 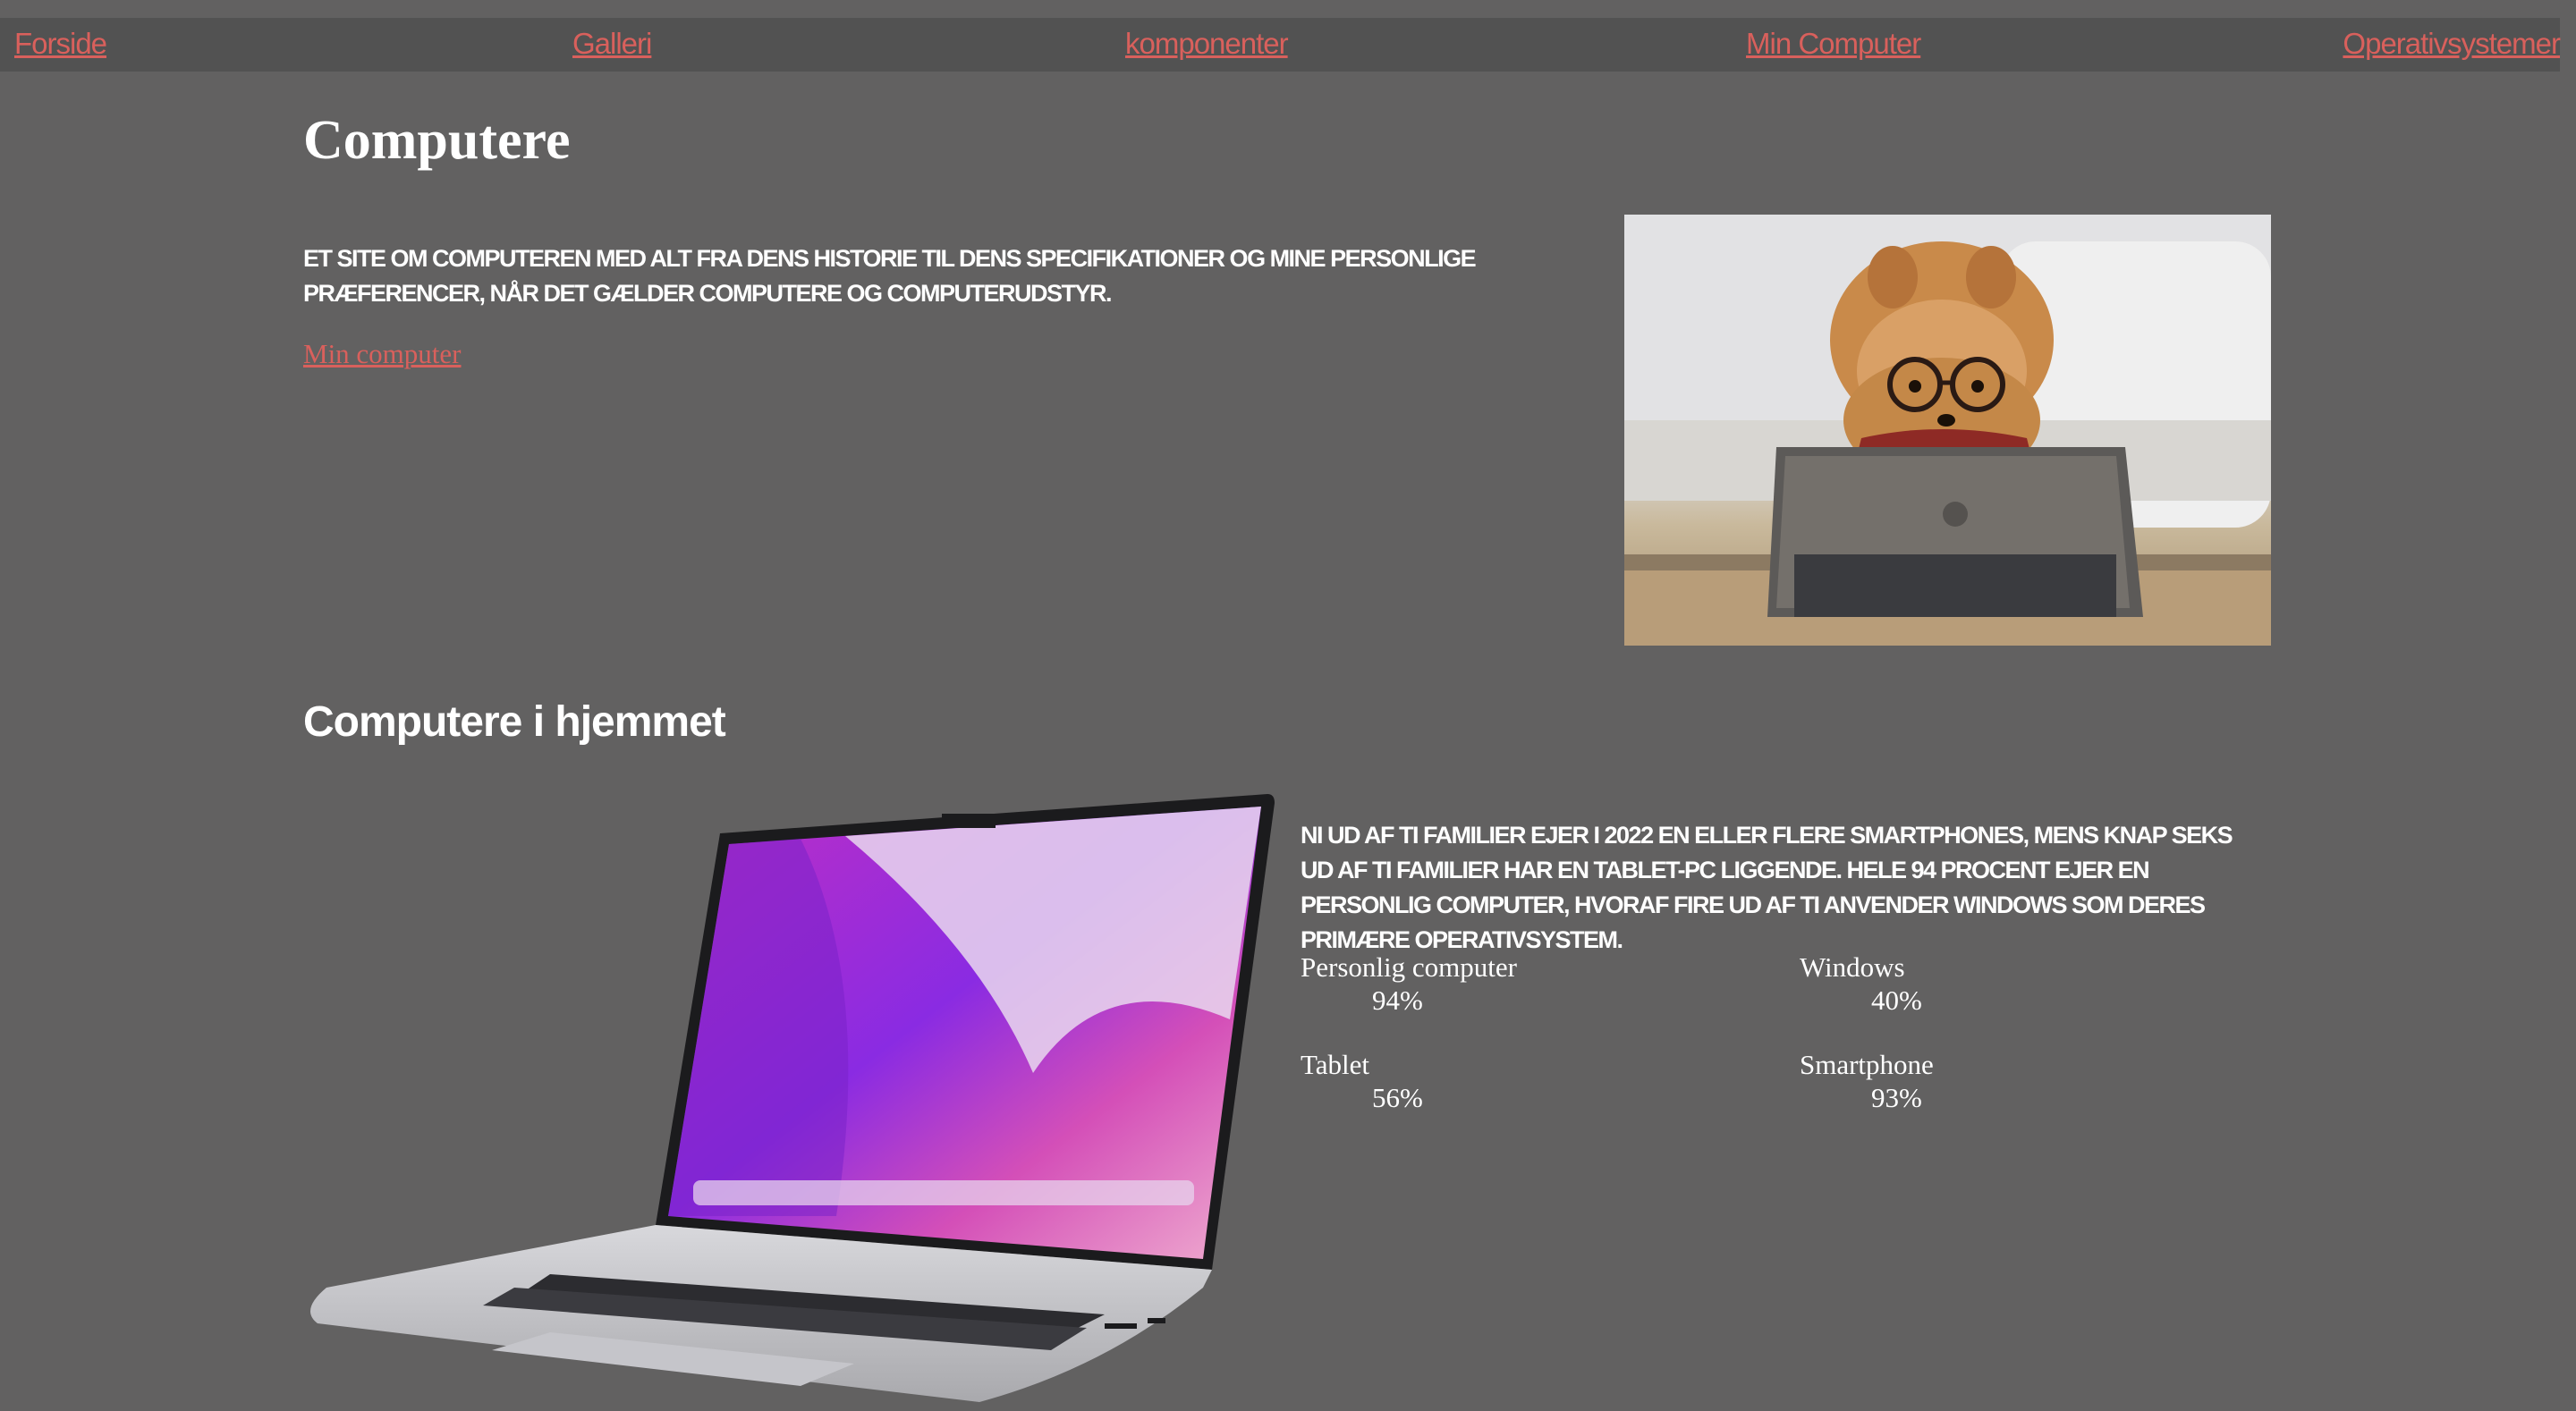 What do you see at coordinates (1397, 1000) in the screenshot?
I see `stat-value-personal-computer: 94%` at bounding box center [1397, 1000].